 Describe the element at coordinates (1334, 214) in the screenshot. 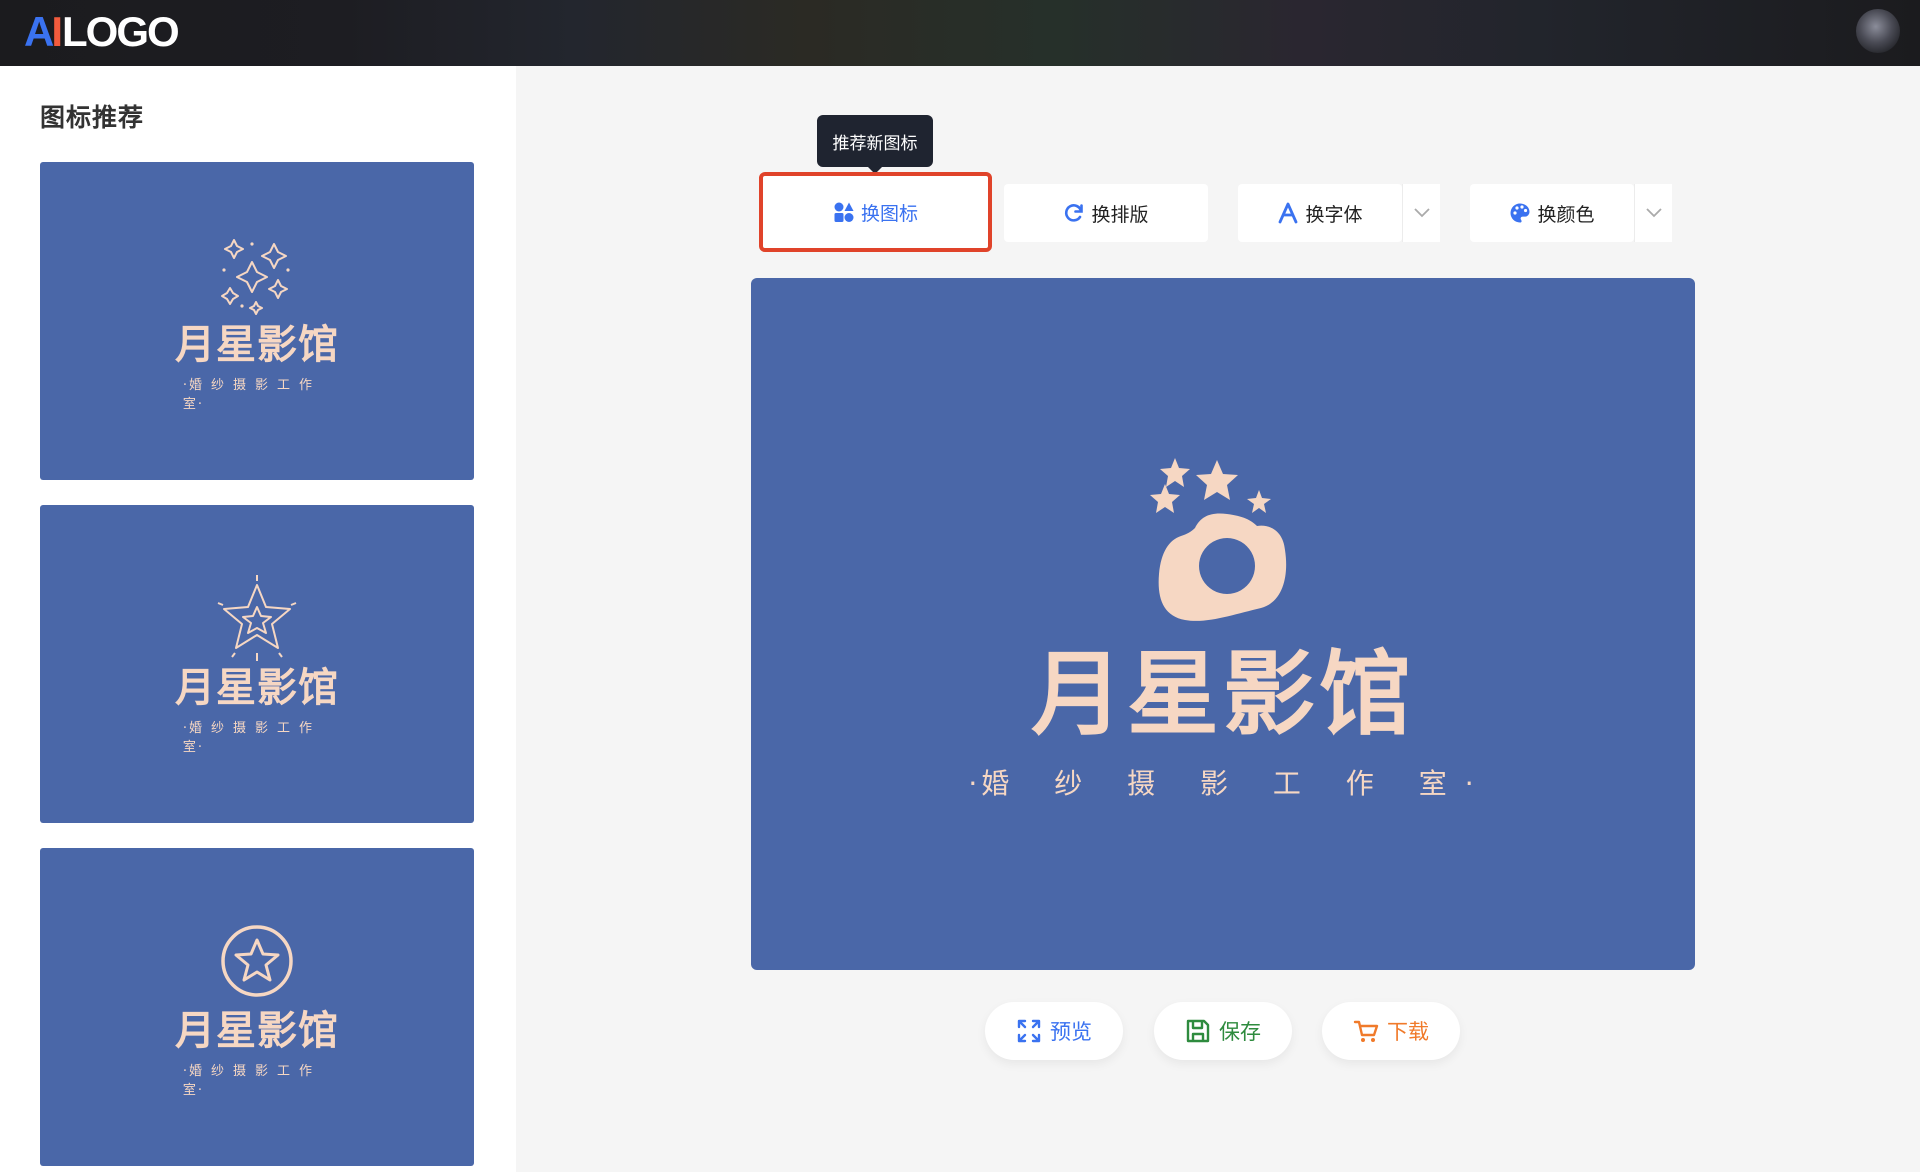

I see `change-font-label: 换字体` at that location.